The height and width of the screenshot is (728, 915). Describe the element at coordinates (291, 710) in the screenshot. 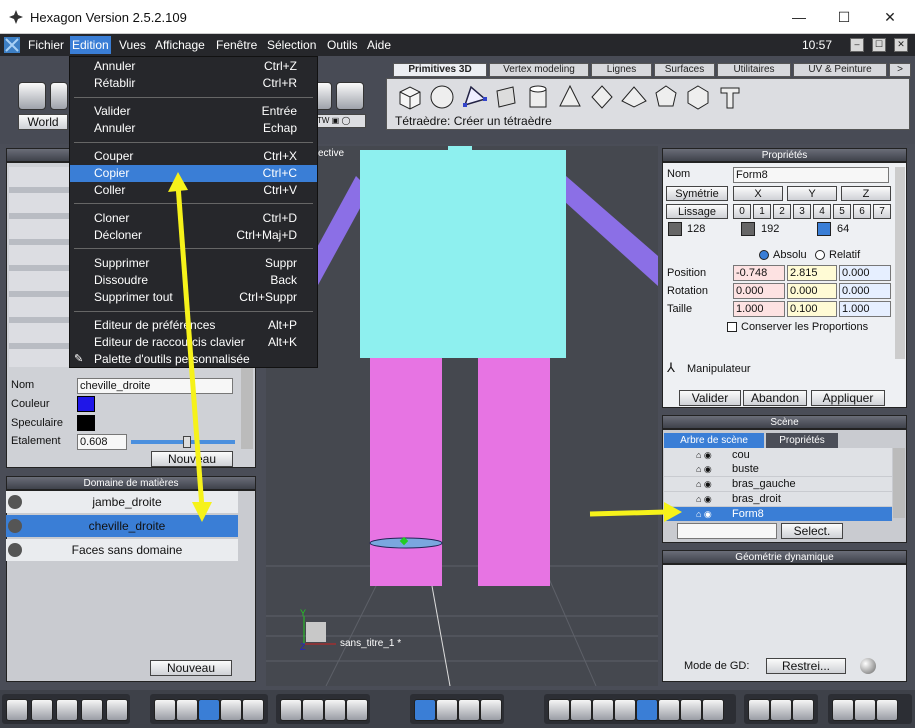

I see `zoom-extents-icon` at that location.